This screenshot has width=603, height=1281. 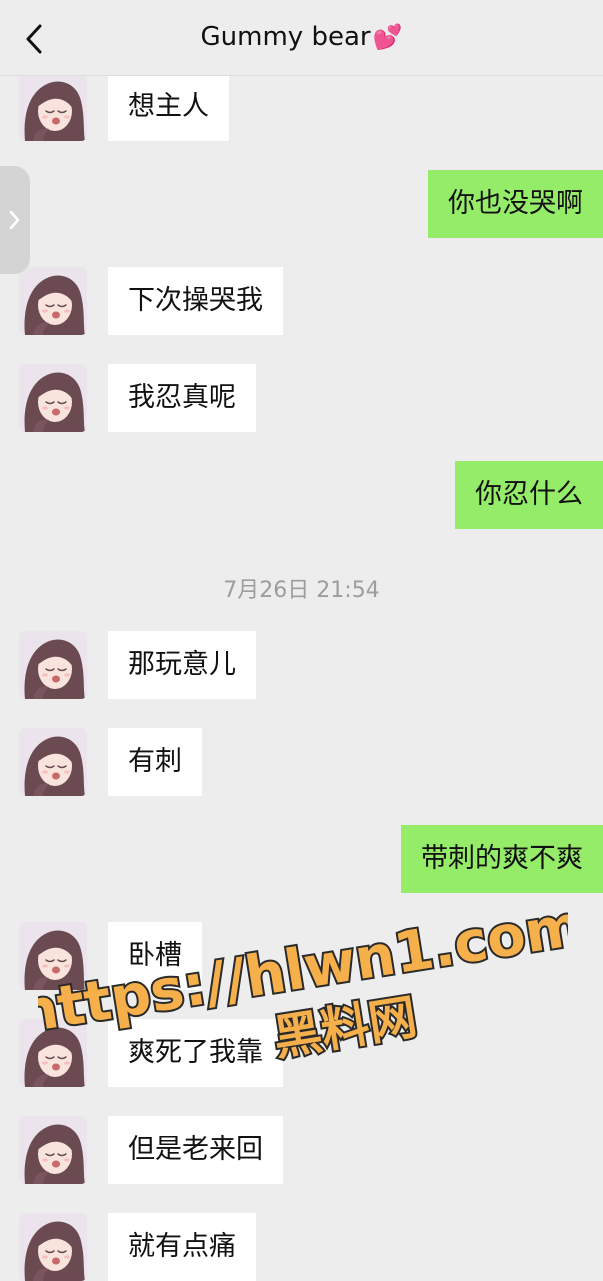 I want to click on chat-header: Gummy bear💕, so click(x=301, y=38).